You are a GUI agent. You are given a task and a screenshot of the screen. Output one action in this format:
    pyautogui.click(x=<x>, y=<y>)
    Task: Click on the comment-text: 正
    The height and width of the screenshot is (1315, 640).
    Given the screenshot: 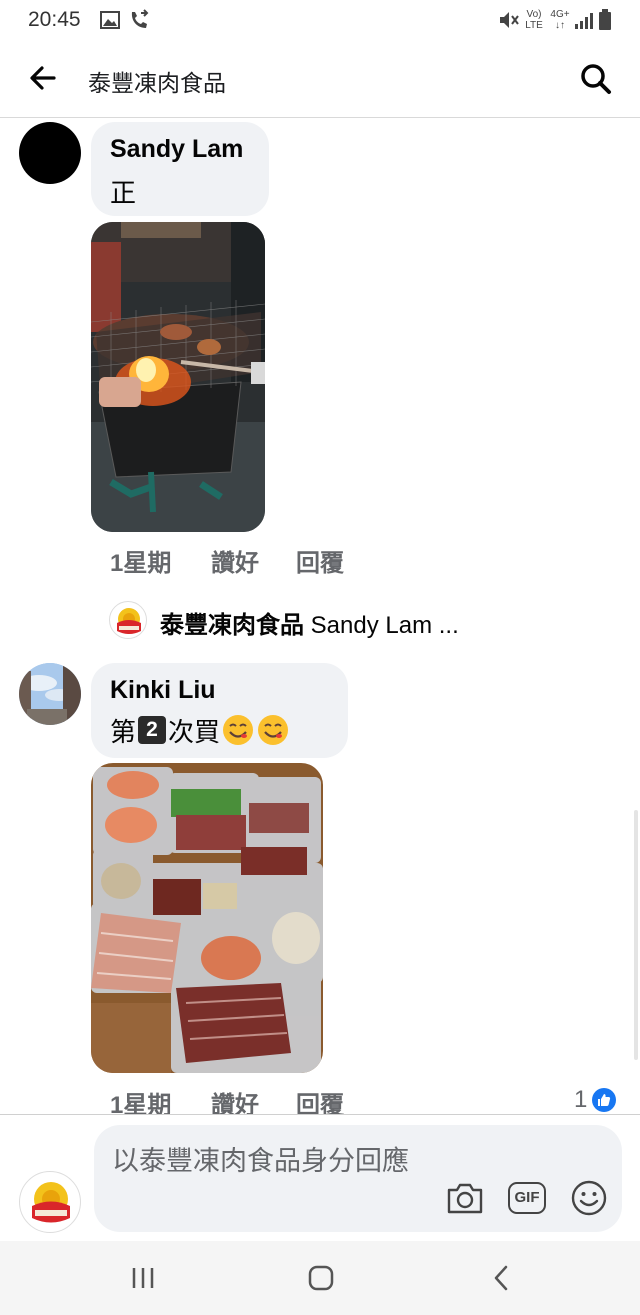 What is the action you would take?
    pyautogui.click(x=123, y=193)
    